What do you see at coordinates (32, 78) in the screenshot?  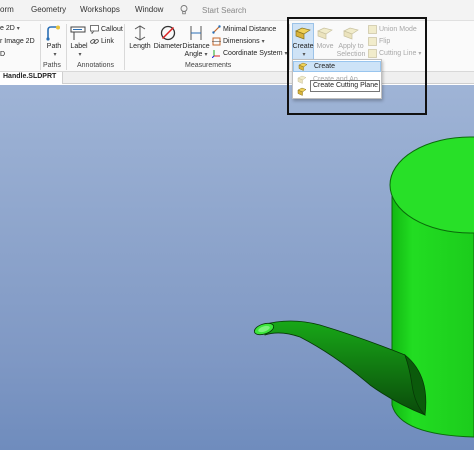 I see `document-tab: Handle.SLDPRT` at bounding box center [32, 78].